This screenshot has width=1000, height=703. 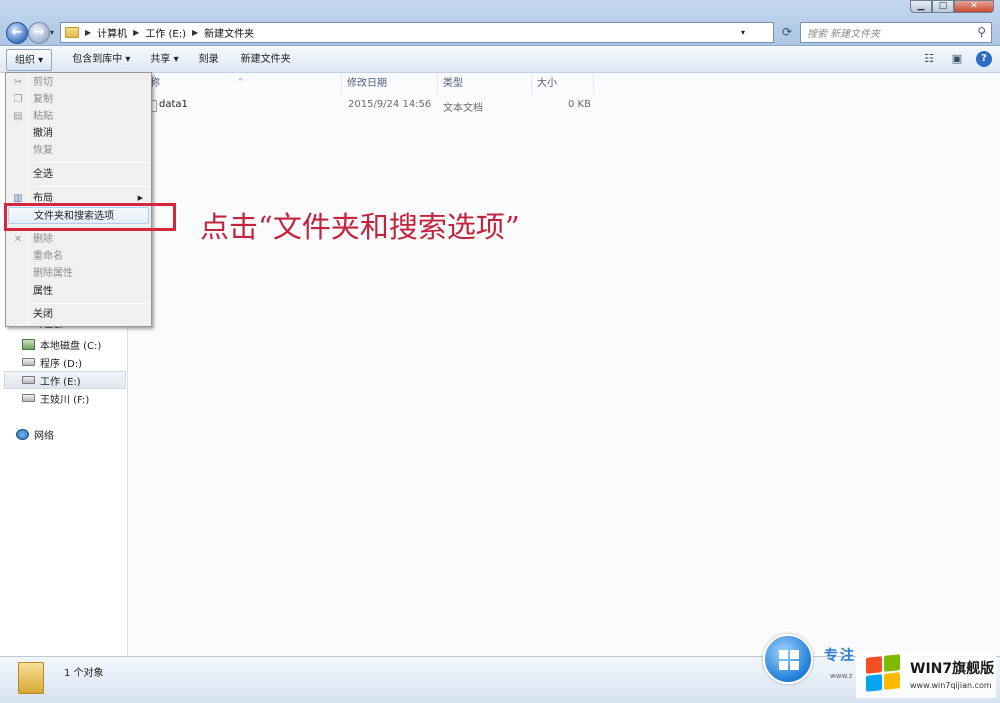 What do you see at coordinates (84, 673) in the screenshot?
I see `item-count: 1 个对象` at bounding box center [84, 673].